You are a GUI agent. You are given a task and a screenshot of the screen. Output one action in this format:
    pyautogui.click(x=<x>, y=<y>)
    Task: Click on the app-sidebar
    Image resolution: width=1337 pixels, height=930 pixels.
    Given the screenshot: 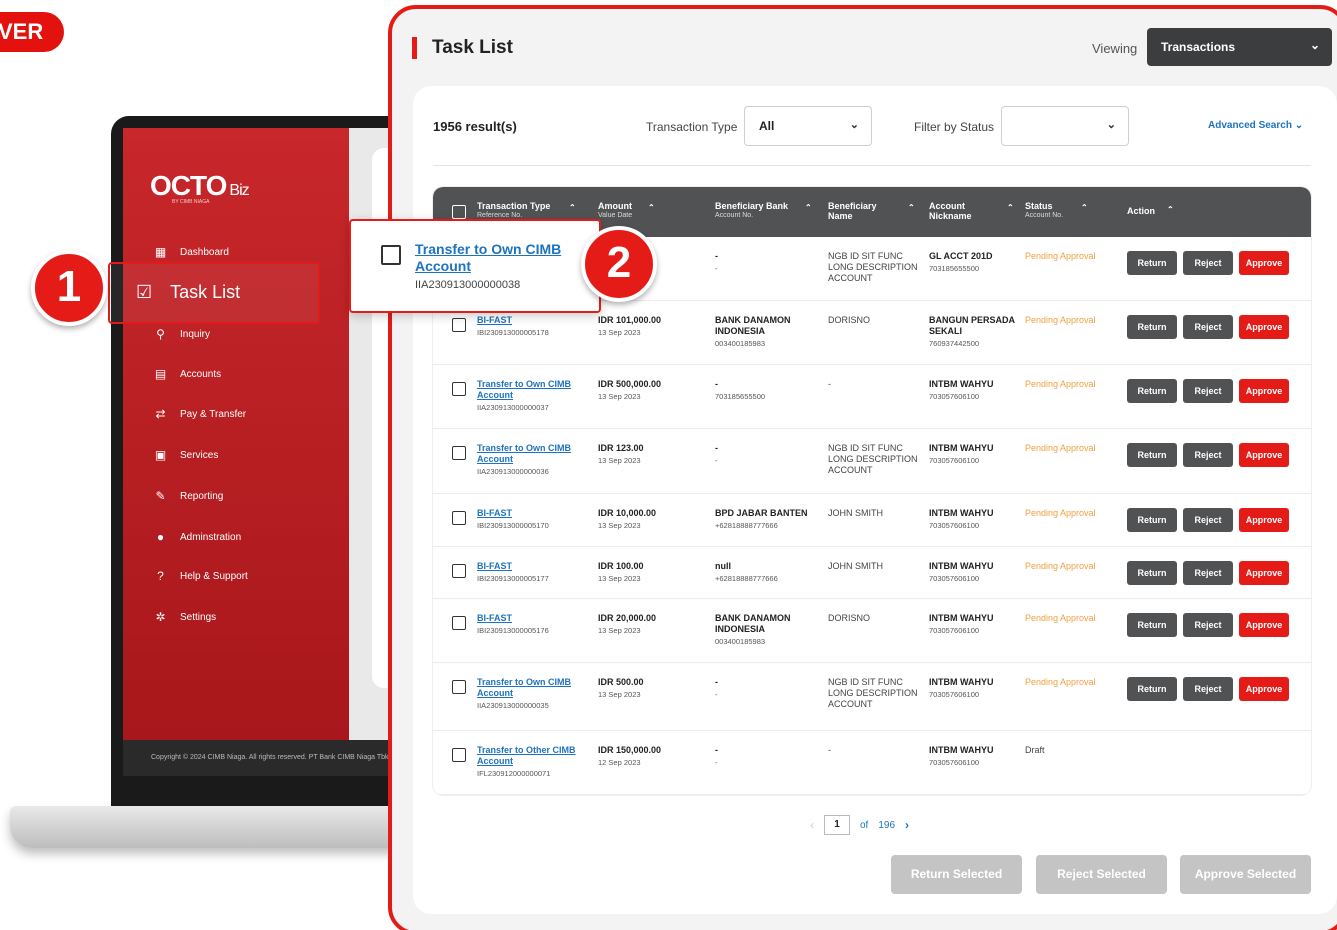 What is the action you would take?
    pyautogui.click(x=236, y=434)
    